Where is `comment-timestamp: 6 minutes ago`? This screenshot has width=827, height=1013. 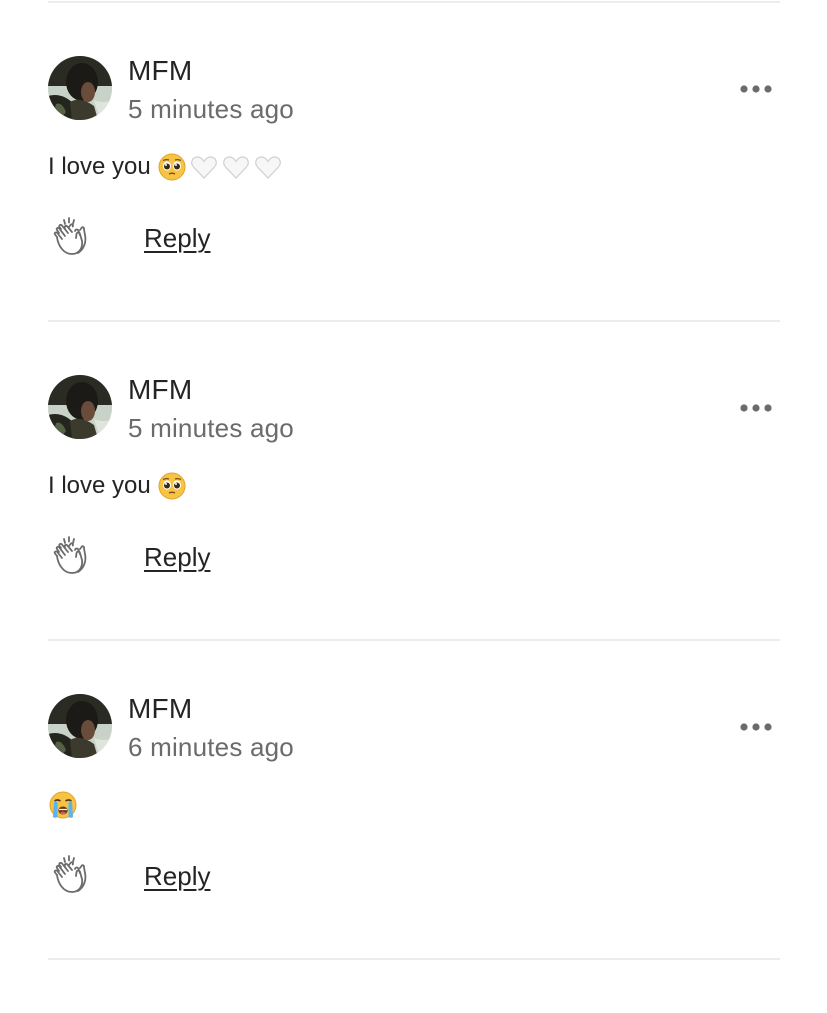 comment-timestamp: 6 minutes ago is located at coordinates (211, 747).